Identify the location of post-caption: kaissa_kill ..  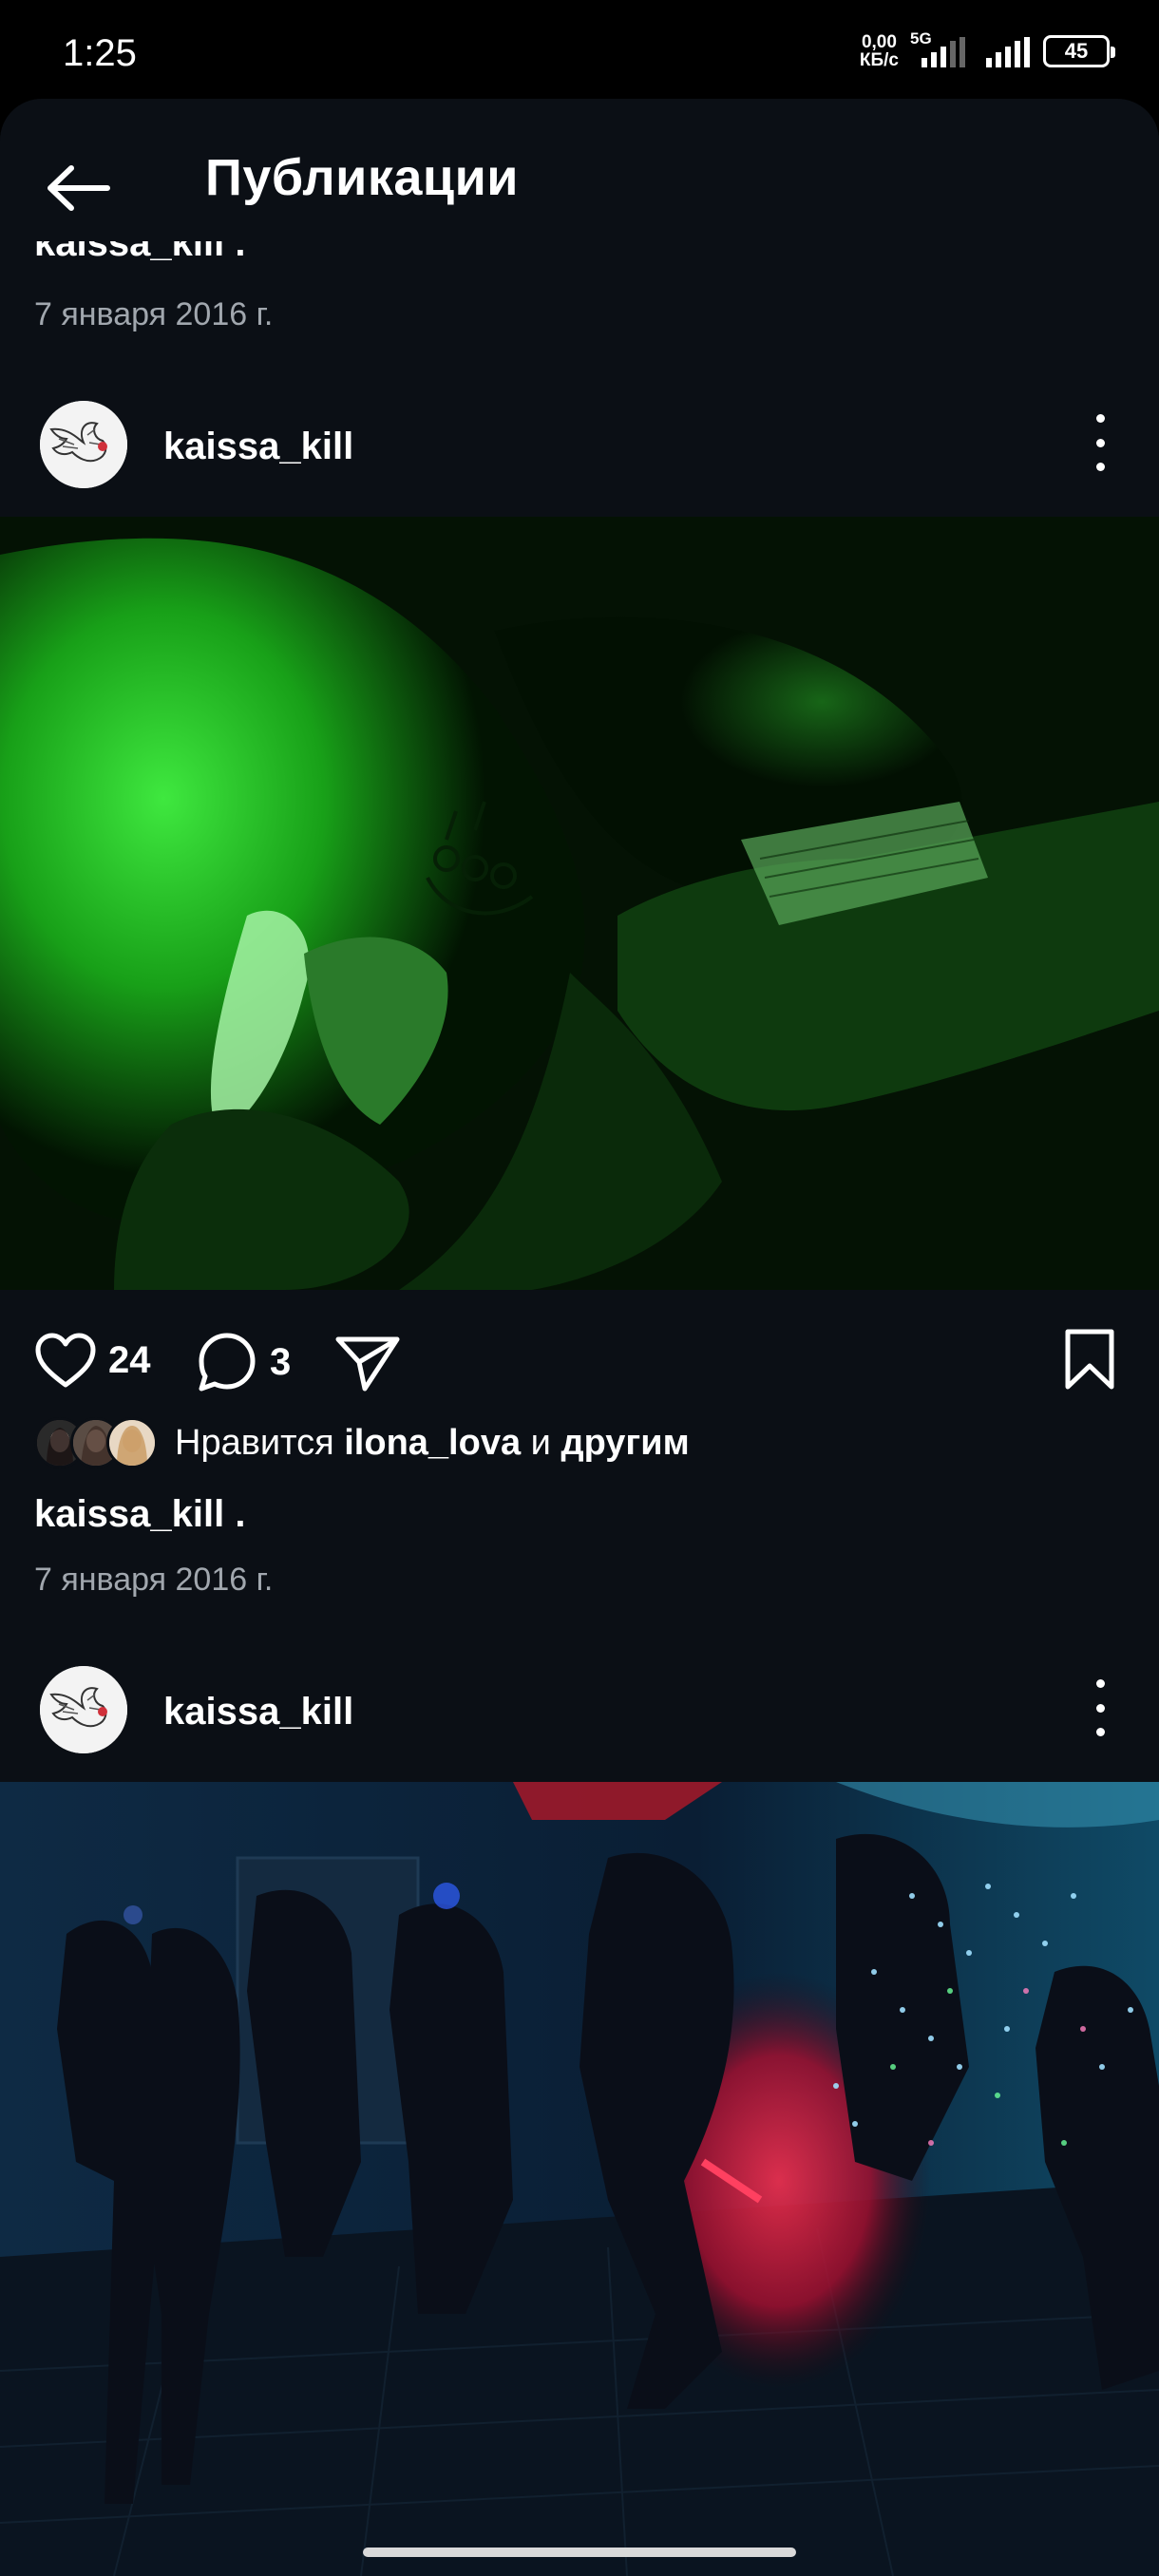
(139, 1514).